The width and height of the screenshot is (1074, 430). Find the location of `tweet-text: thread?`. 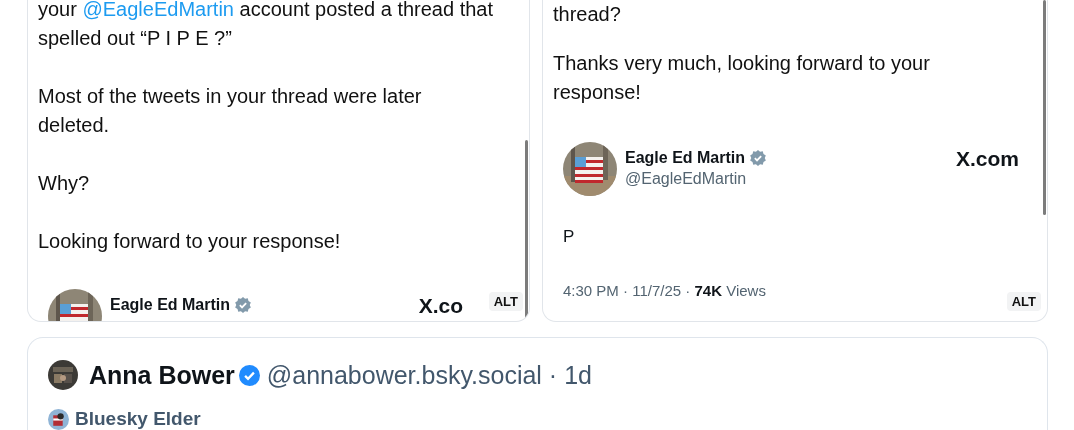

tweet-text: thread? is located at coordinates (587, 14).